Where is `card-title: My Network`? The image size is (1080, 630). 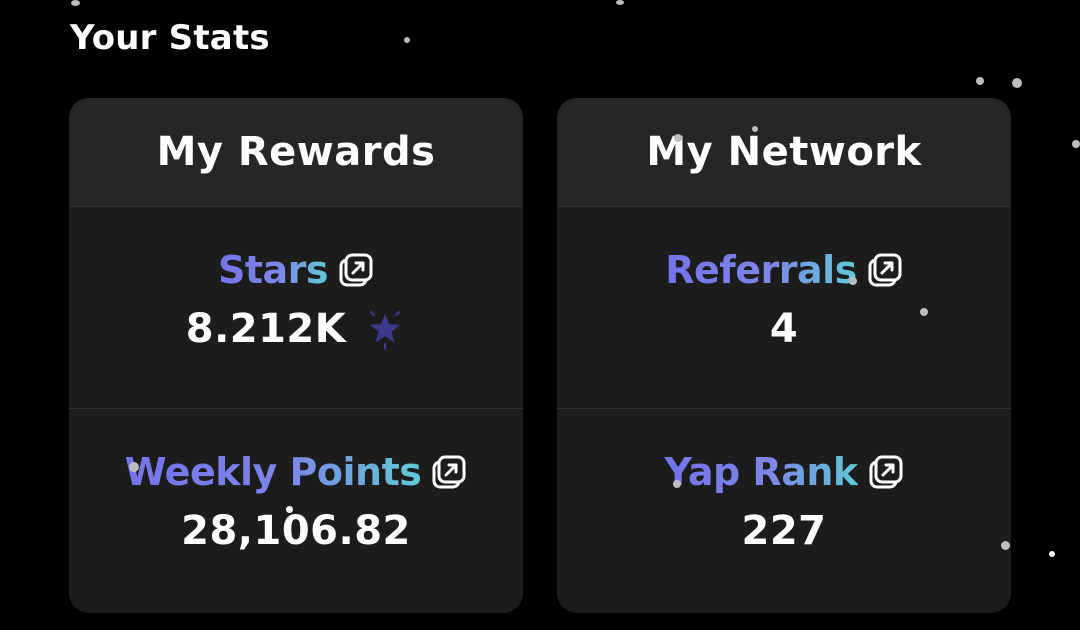
card-title: My Network is located at coordinates (784, 152).